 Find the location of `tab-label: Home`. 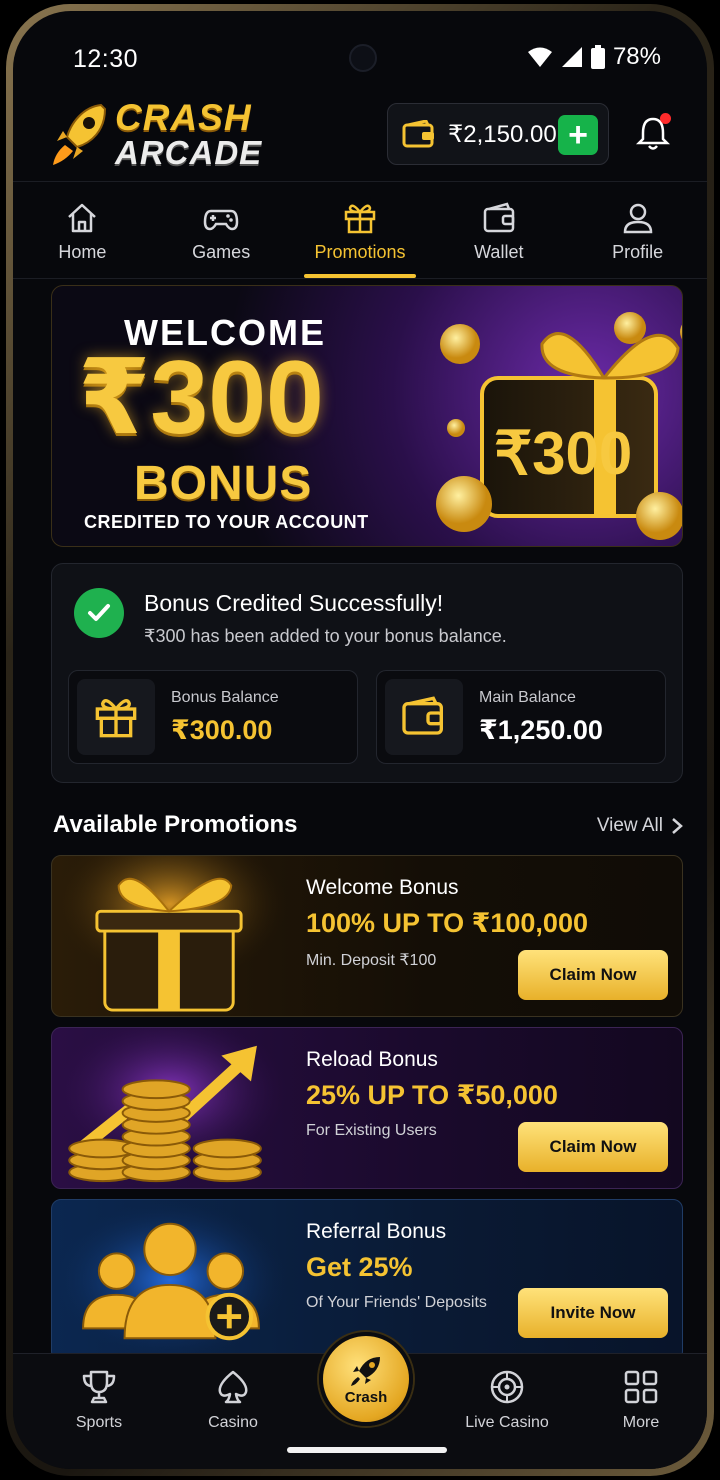

tab-label: Home is located at coordinates (82, 252).